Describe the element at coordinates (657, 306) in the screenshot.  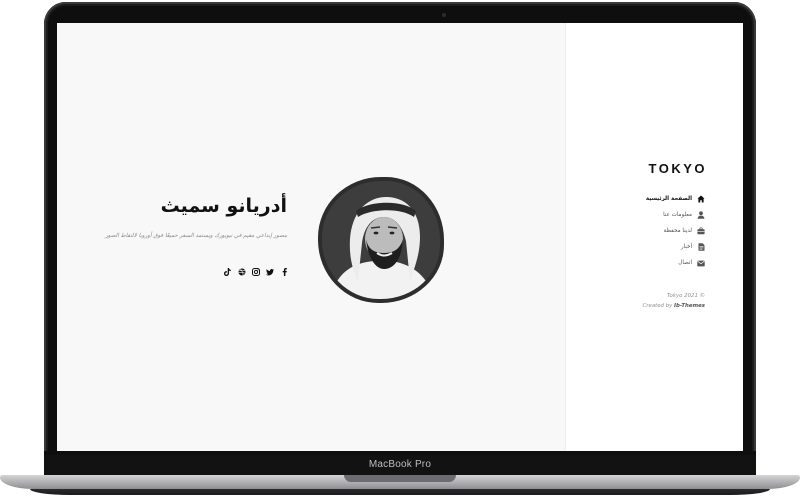
I see `created-by-prefix: Created by` at that location.